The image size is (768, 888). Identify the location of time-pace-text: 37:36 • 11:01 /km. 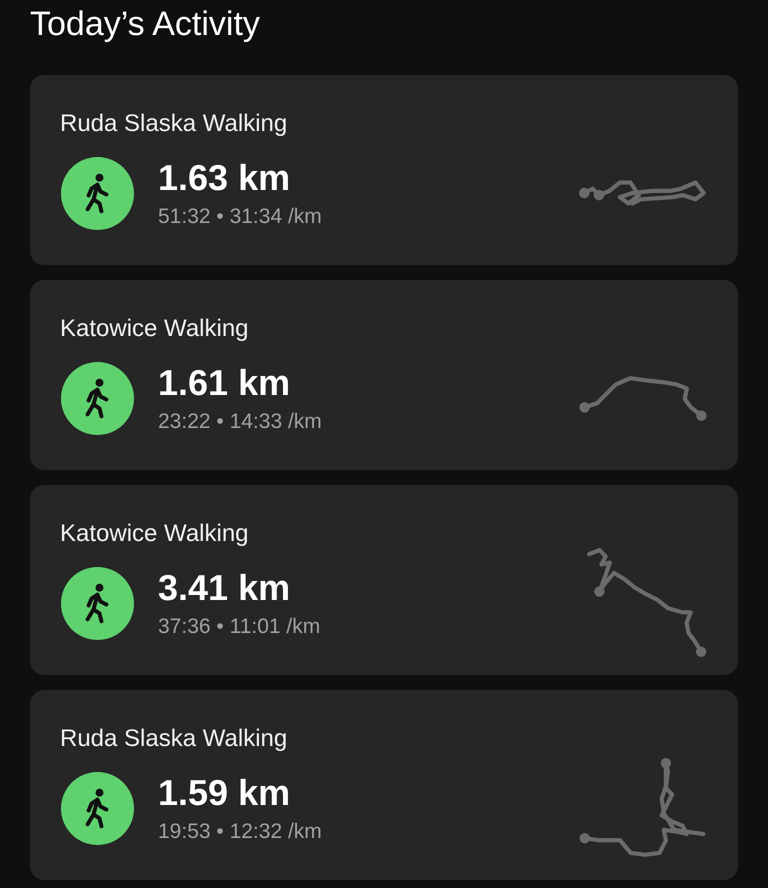
(240, 627).